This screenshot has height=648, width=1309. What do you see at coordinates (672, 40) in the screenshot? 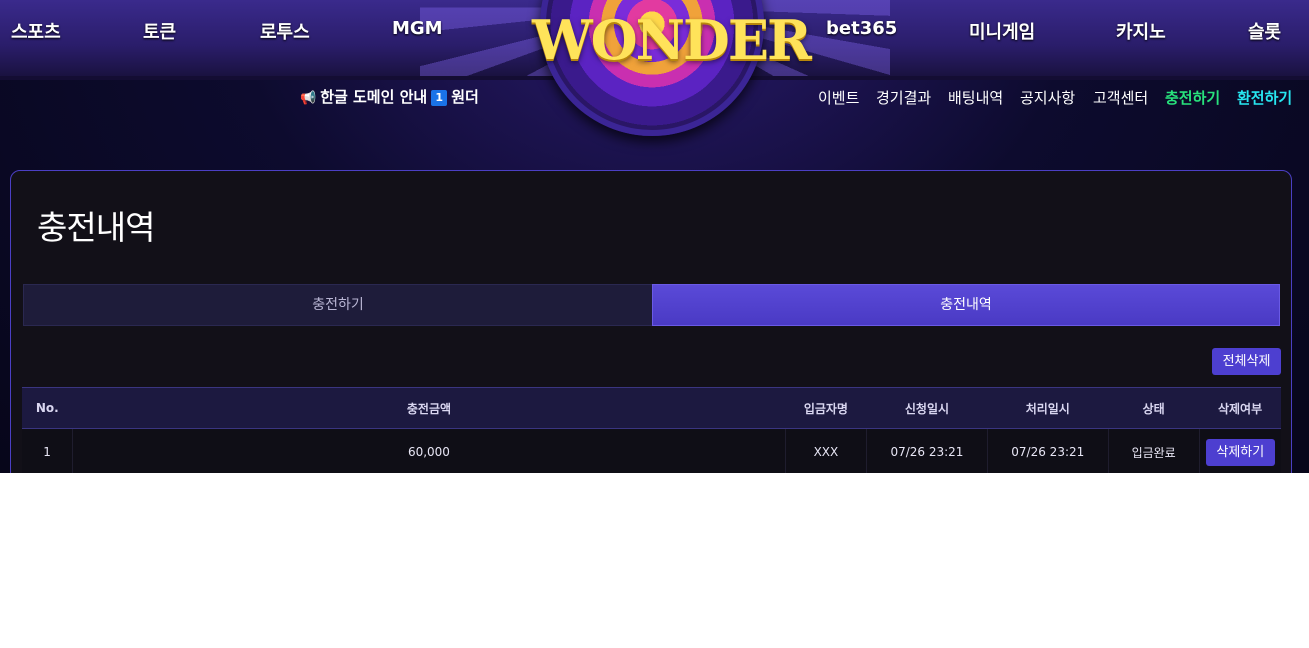
I see `logo-text: WONDER` at bounding box center [672, 40].